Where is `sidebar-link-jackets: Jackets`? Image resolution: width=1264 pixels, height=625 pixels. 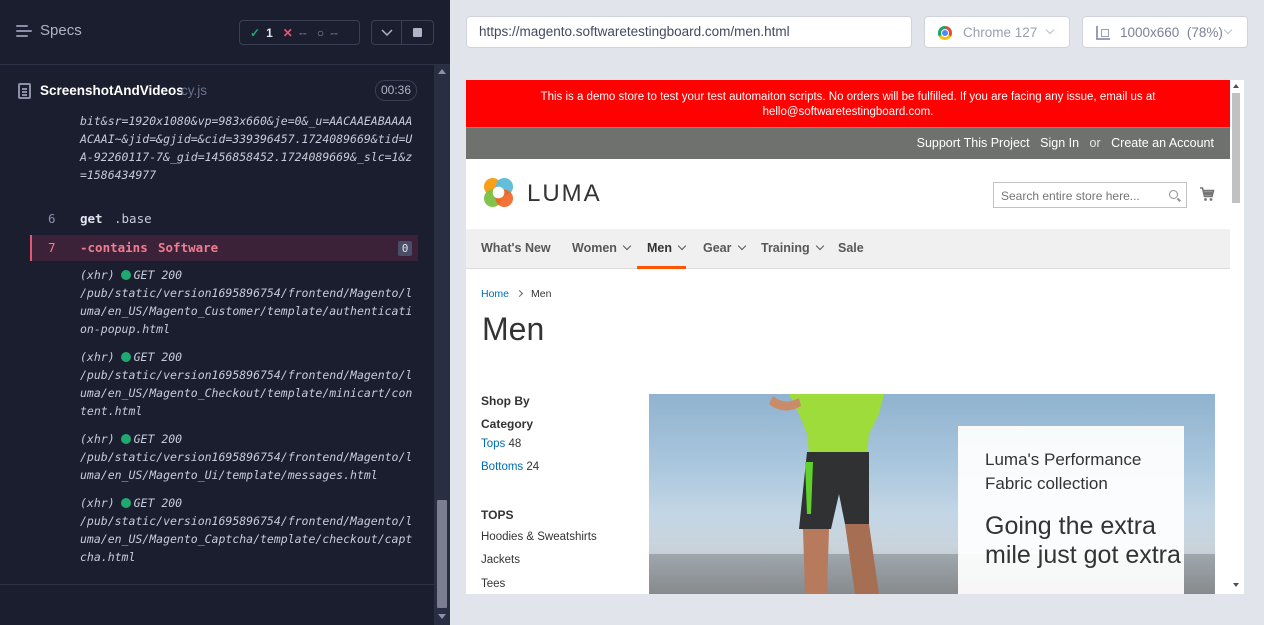 sidebar-link-jackets: Jackets is located at coordinates (500, 560).